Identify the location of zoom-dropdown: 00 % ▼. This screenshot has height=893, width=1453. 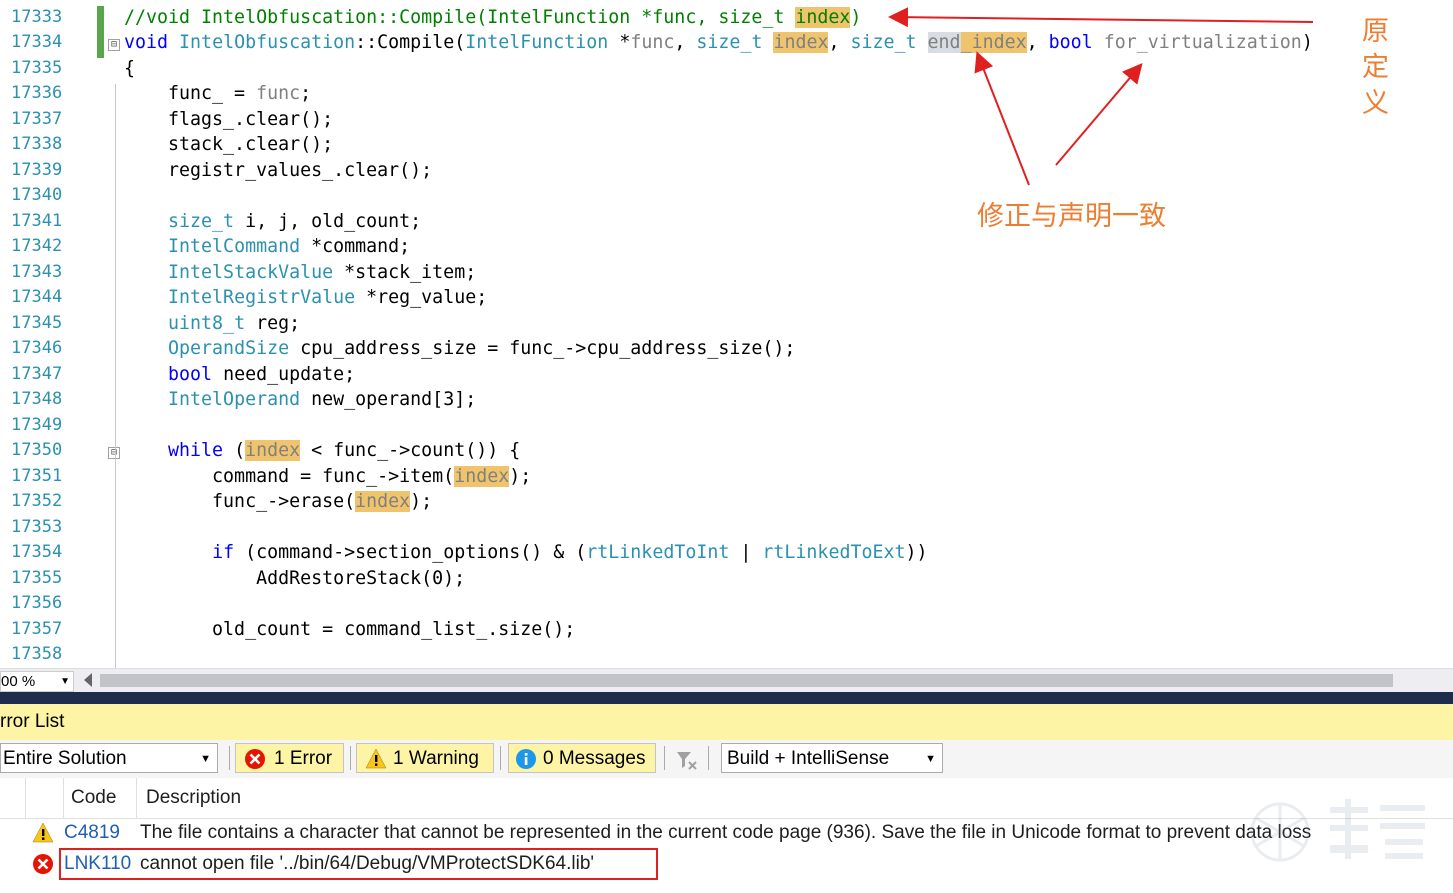
(37, 681).